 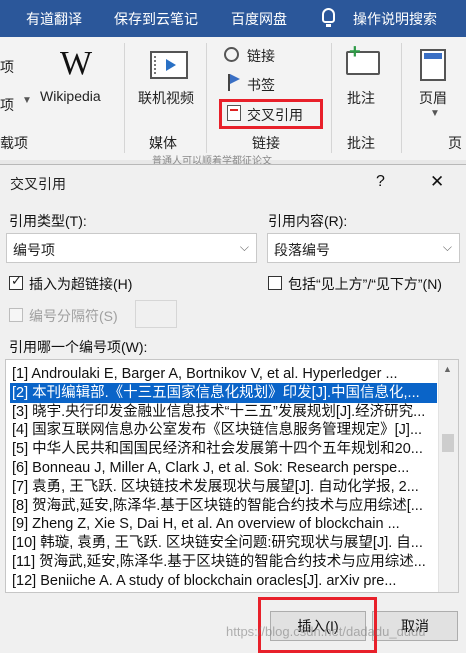 I want to click on link-icon, so click(x=231, y=54).